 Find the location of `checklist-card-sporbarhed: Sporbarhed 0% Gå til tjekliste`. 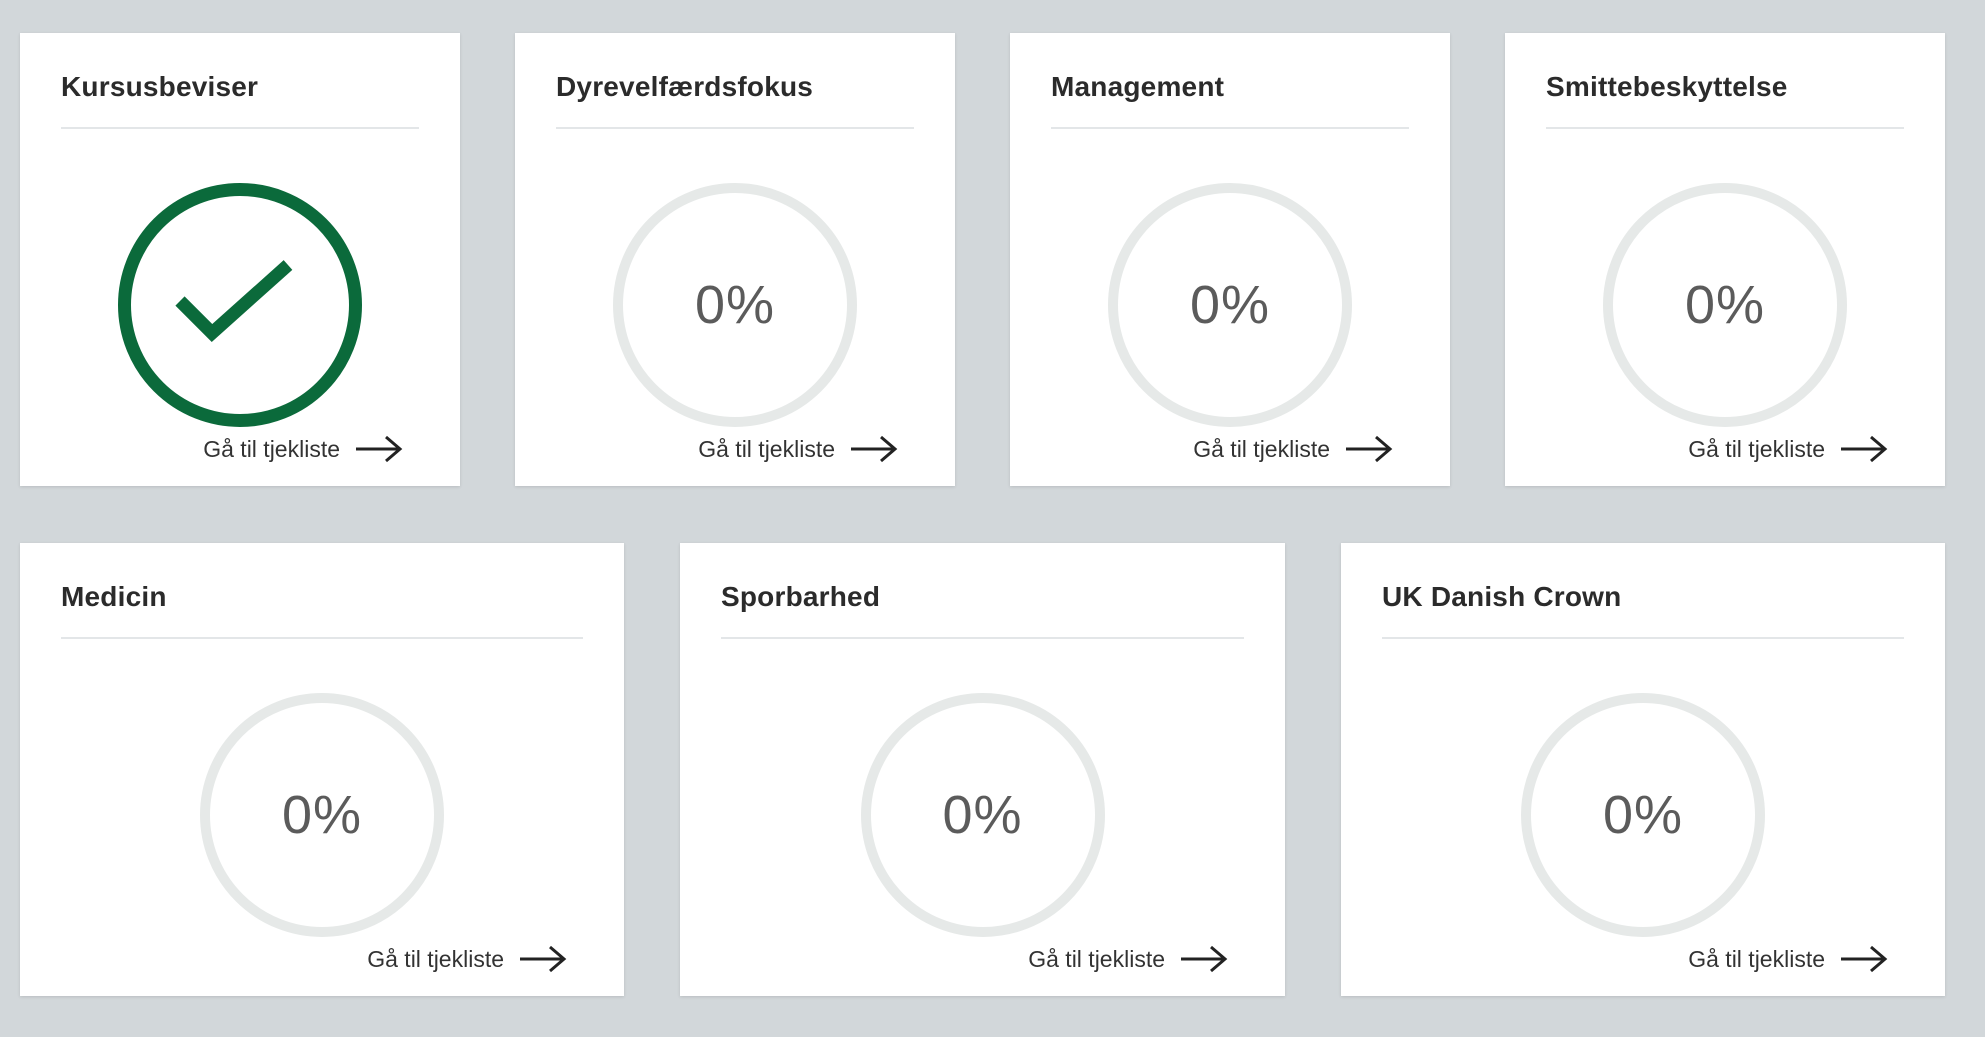

checklist-card-sporbarhed: Sporbarhed 0% Gå til tjekliste is located at coordinates (982, 769).